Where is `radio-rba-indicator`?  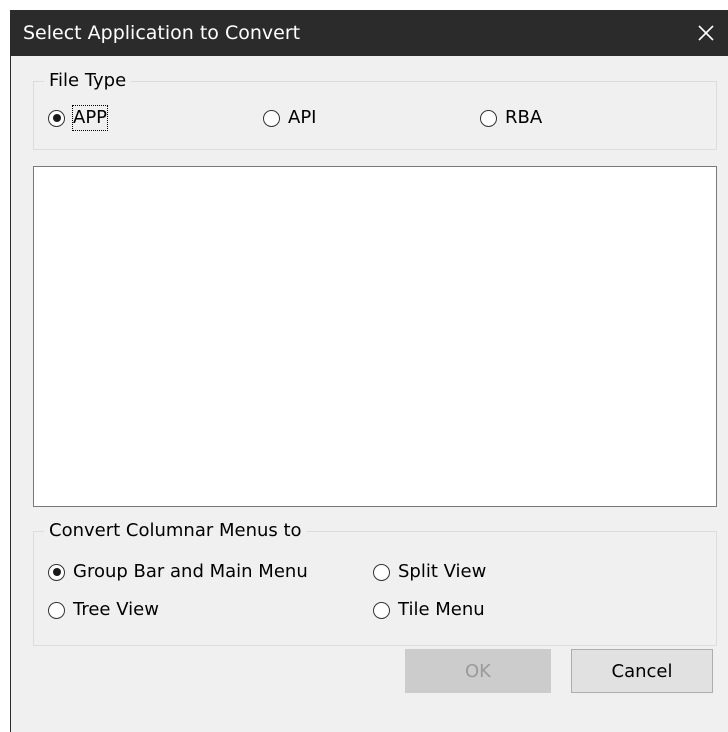
radio-rba-indicator is located at coordinates (488, 118).